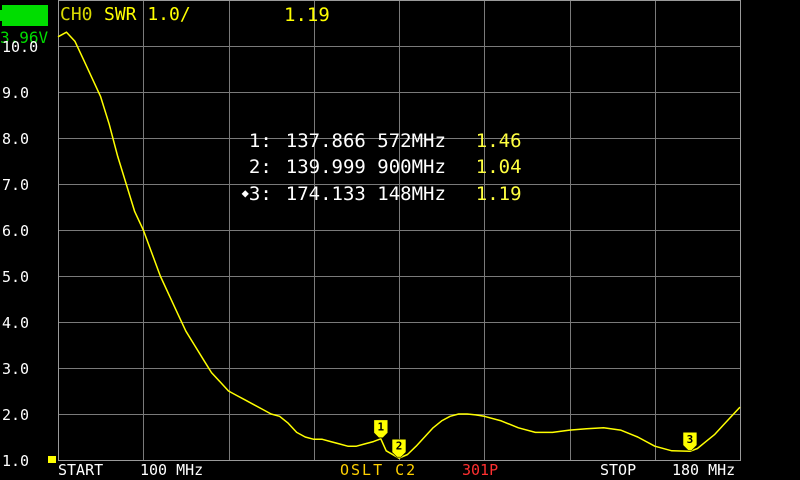 The image size is (800, 480). What do you see at coordinates (171, 470) in the screenshot?
I see `footer-start-freq: 100 MHz` at bounding box center [171, 470].